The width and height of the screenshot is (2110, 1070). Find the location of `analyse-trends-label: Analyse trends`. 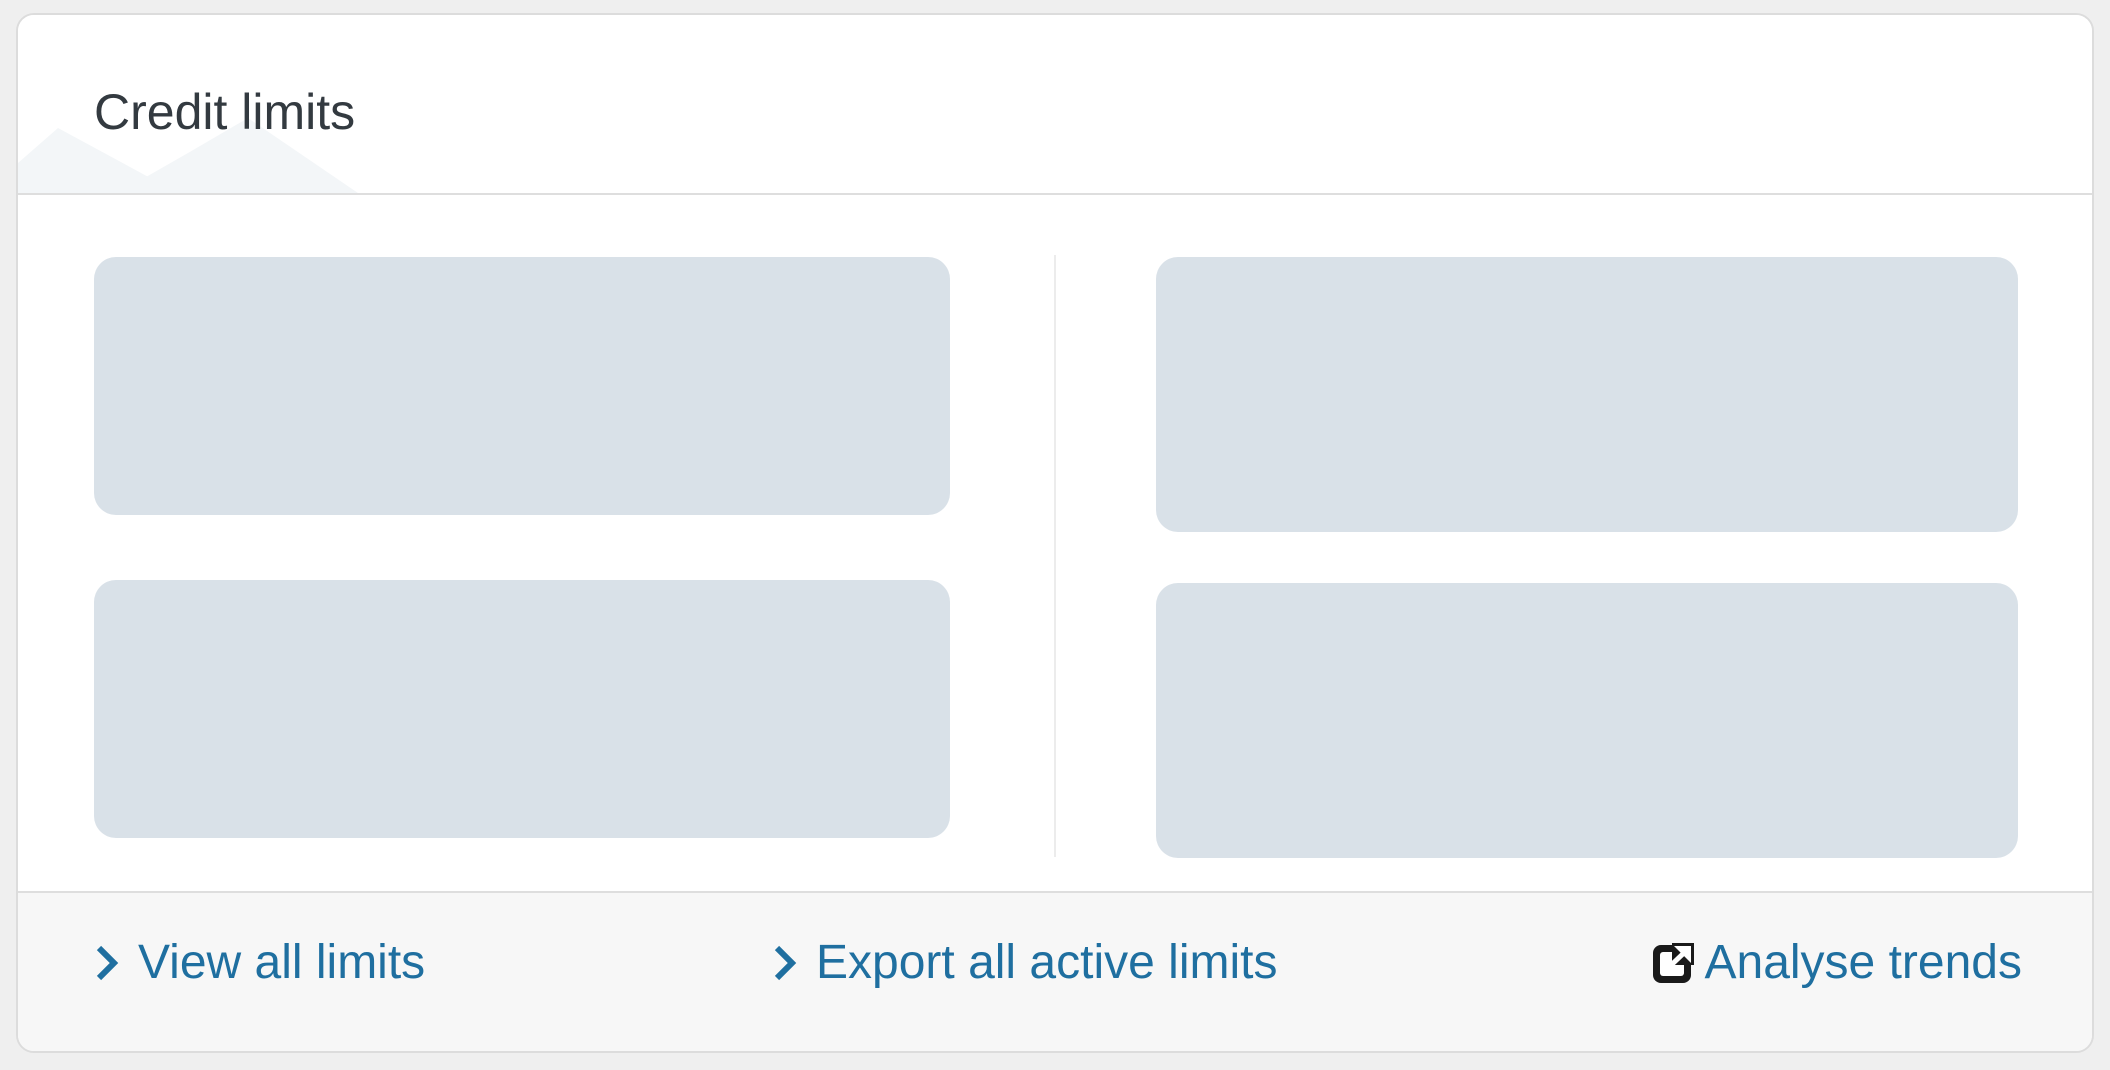

analyse-trends-label: Analyse trends is located at coordinates (1863, 962).